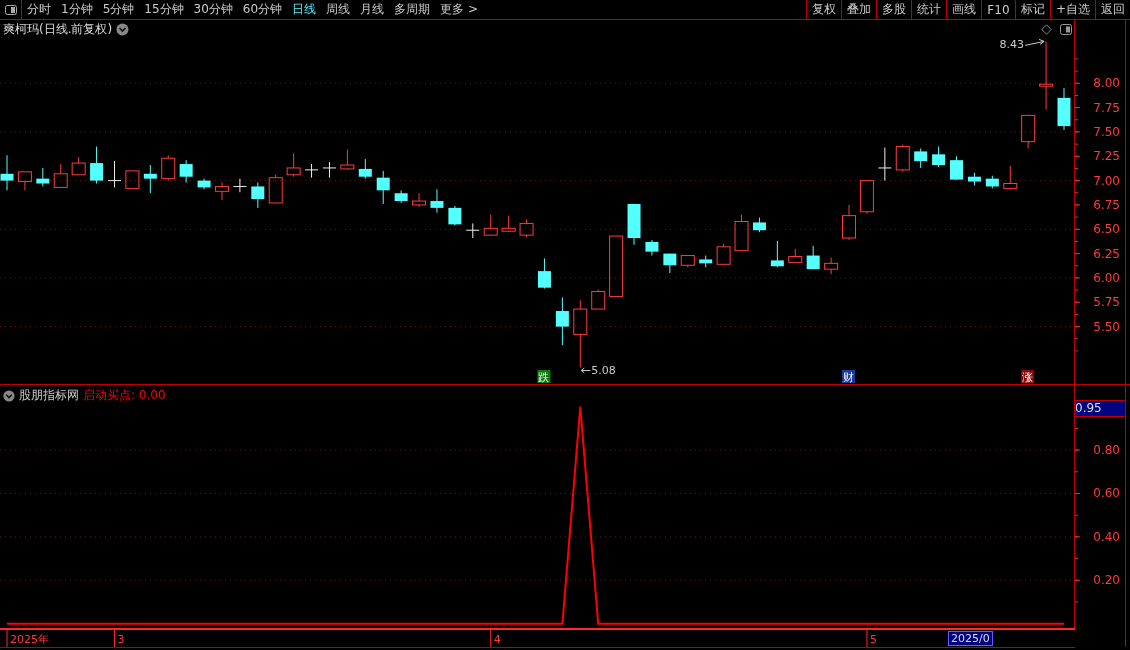  I want to click on period-tab: 月线, so click(372, 9).